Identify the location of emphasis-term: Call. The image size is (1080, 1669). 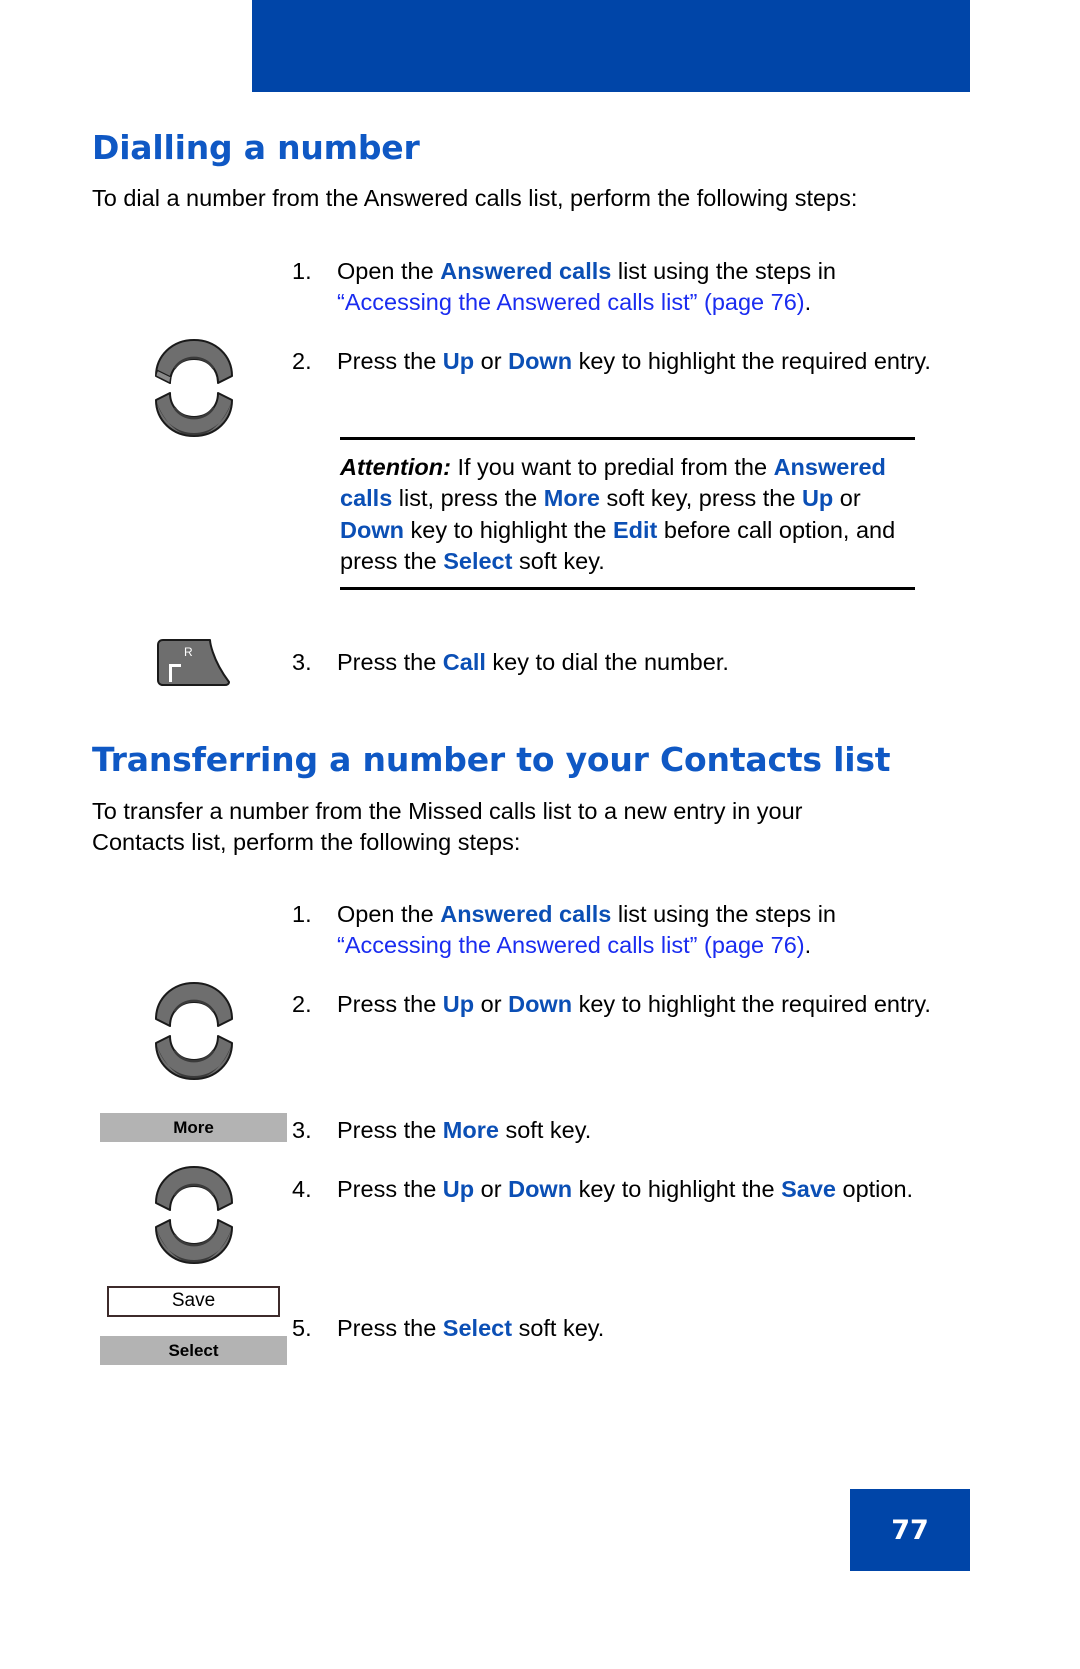
(464, 662).